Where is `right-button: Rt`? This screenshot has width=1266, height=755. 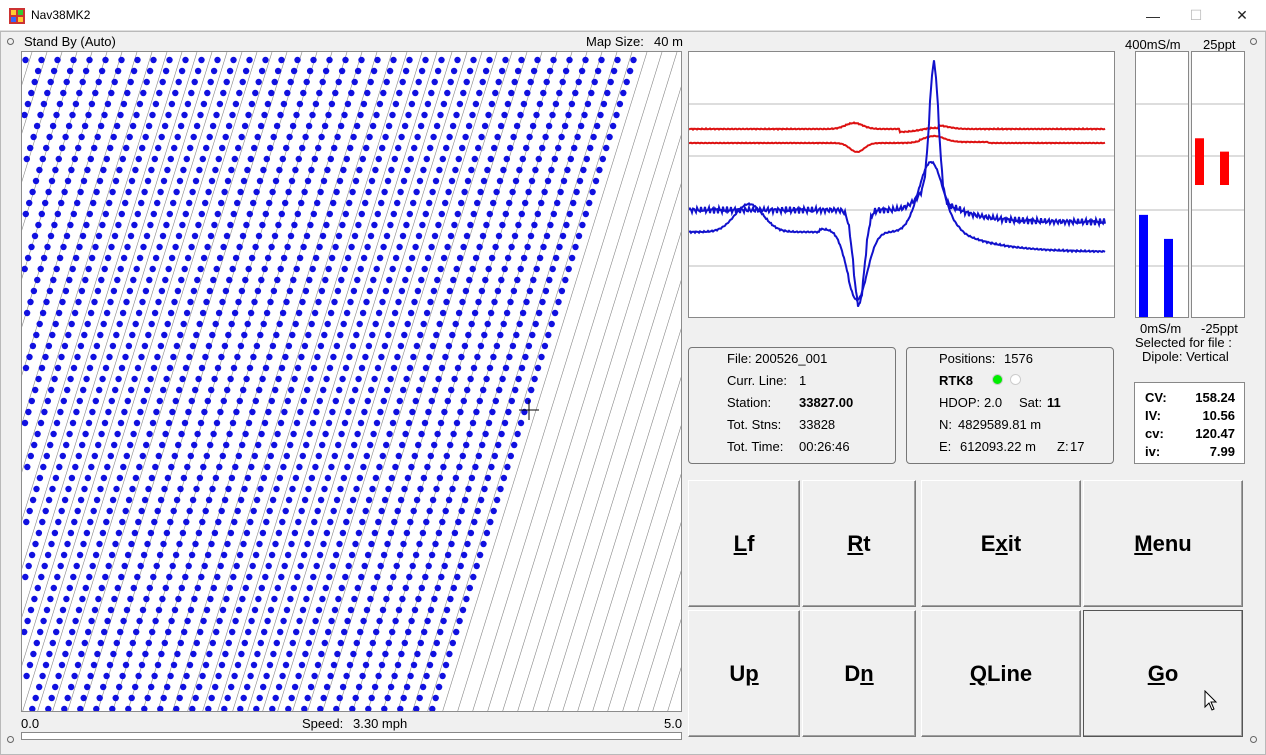 right-button: Rt is located at coordinates (859, 543).